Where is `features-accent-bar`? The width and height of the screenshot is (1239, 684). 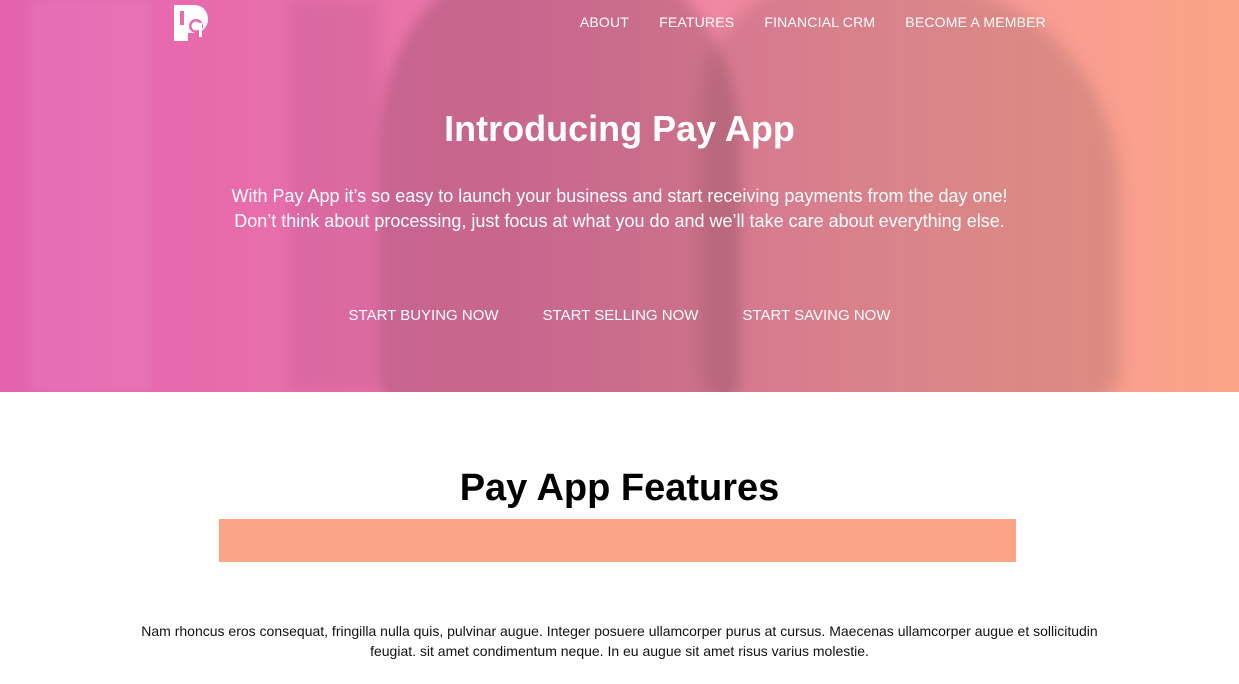
features-accent-bar is located at coordinates (617, 540).